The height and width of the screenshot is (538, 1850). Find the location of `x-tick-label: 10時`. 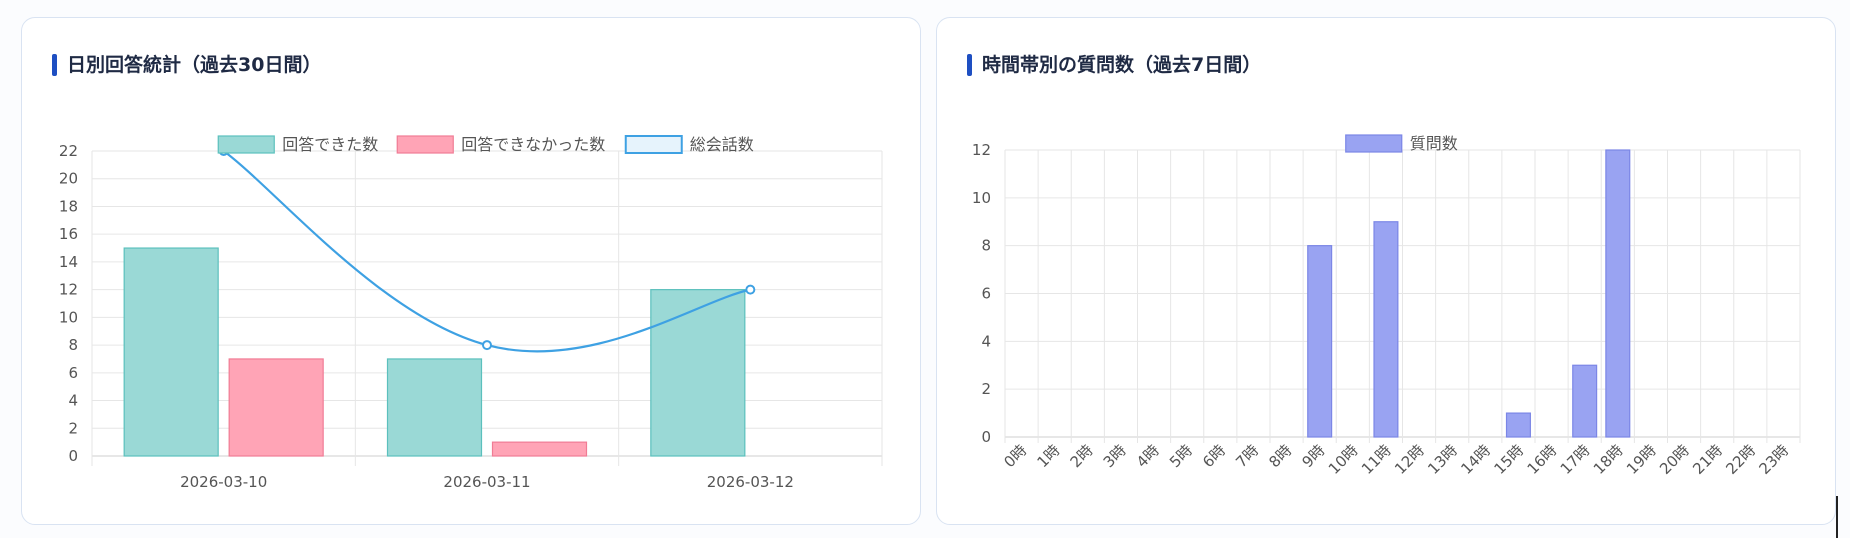

x-tick-label: 10時 is located at coordinates (1343, 459).